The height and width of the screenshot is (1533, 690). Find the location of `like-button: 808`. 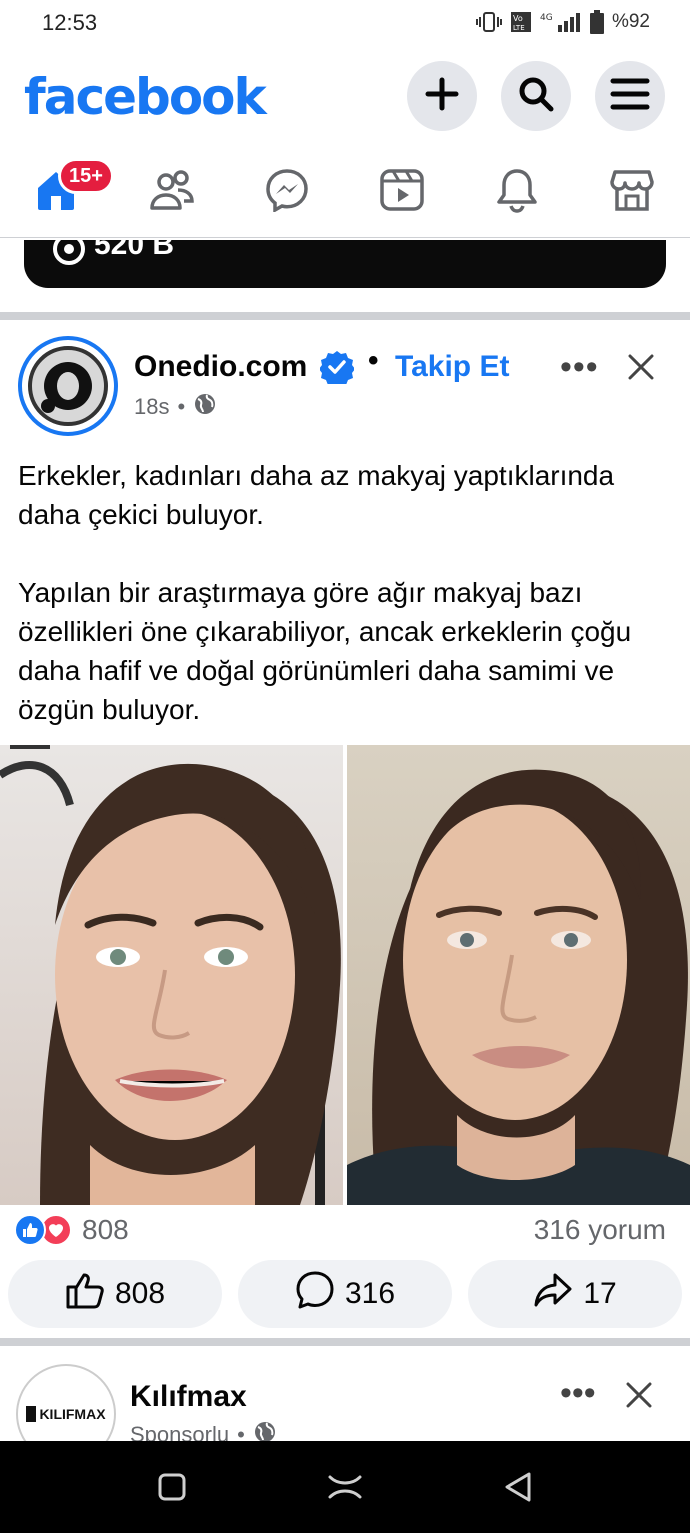

like-button: 808 is located at coordinates (115, 1294).